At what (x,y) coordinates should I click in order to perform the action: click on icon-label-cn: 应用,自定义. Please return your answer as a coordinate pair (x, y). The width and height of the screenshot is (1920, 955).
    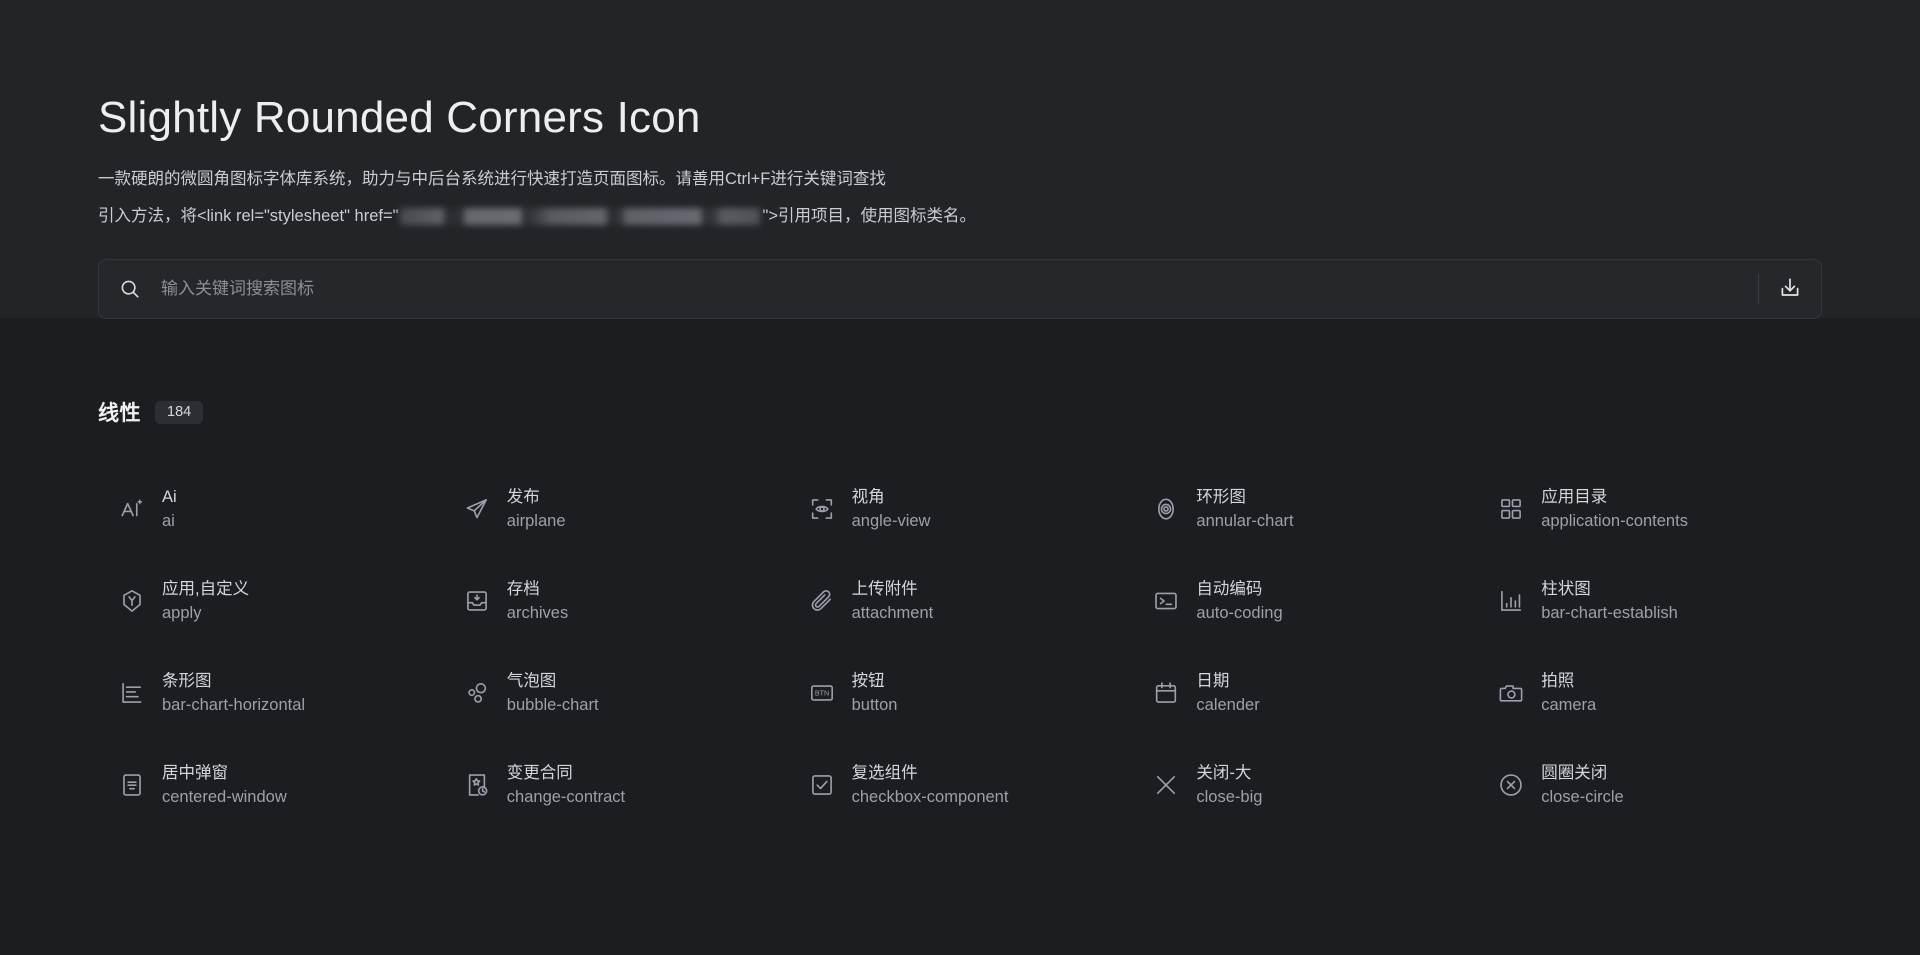
    Looking at the image, I should click on (206, 588).